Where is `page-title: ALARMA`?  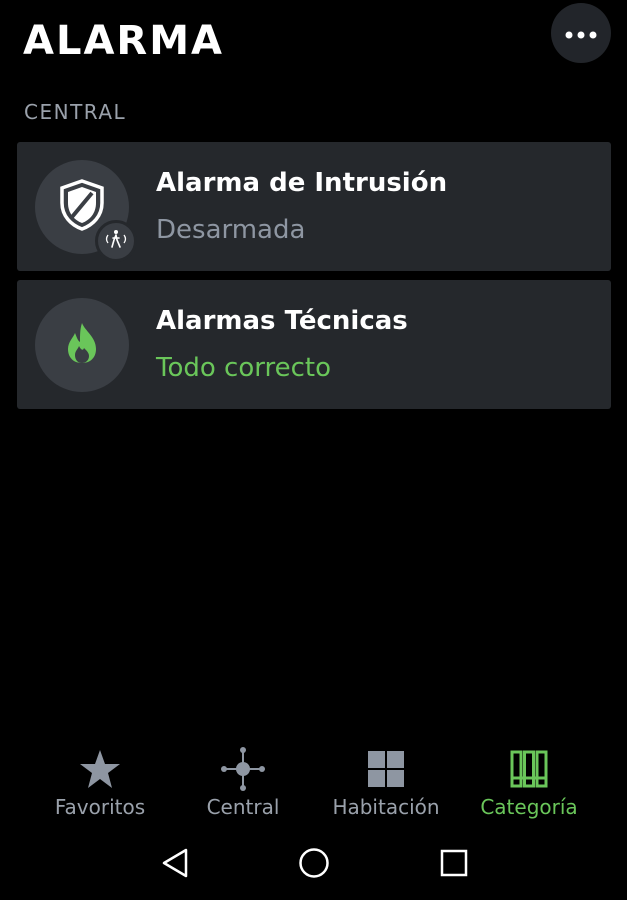 page-title: ALARMA is located at coordinates (123, 41).